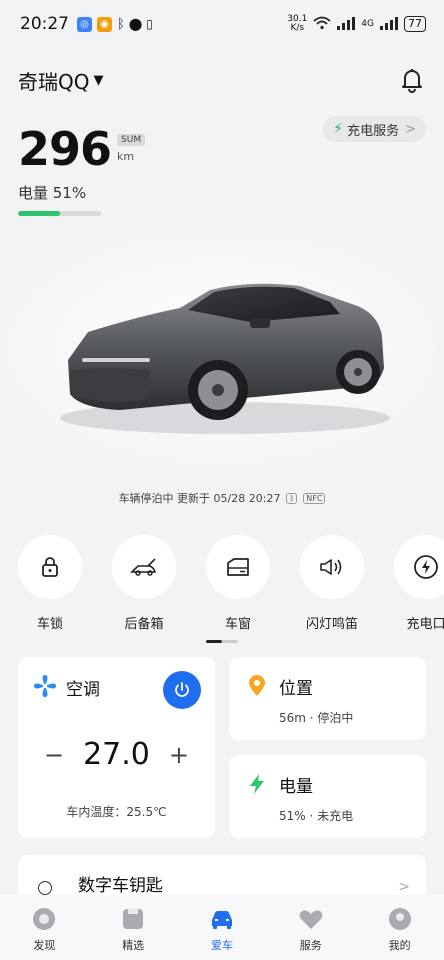 This screenshot has width=444, height=960. What do you see at coordinates (399, 945) in the screenshot?
I see `tab-label: 我的` at bounding box center [399, 945].